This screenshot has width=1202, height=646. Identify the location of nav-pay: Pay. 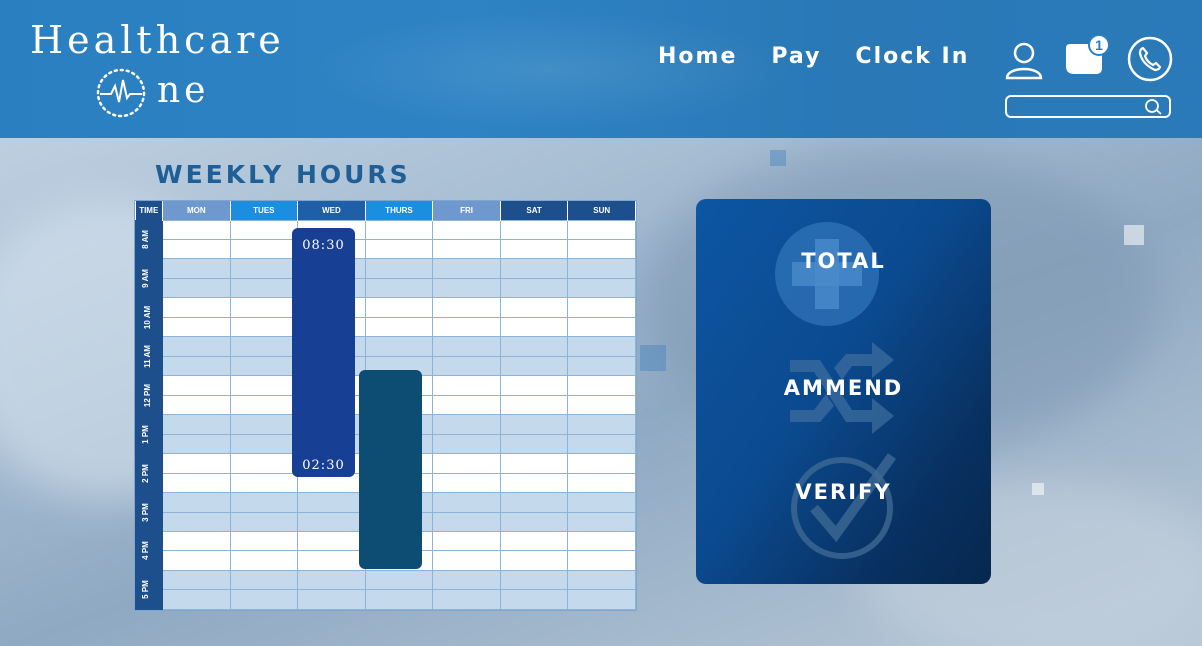
(796, 56).